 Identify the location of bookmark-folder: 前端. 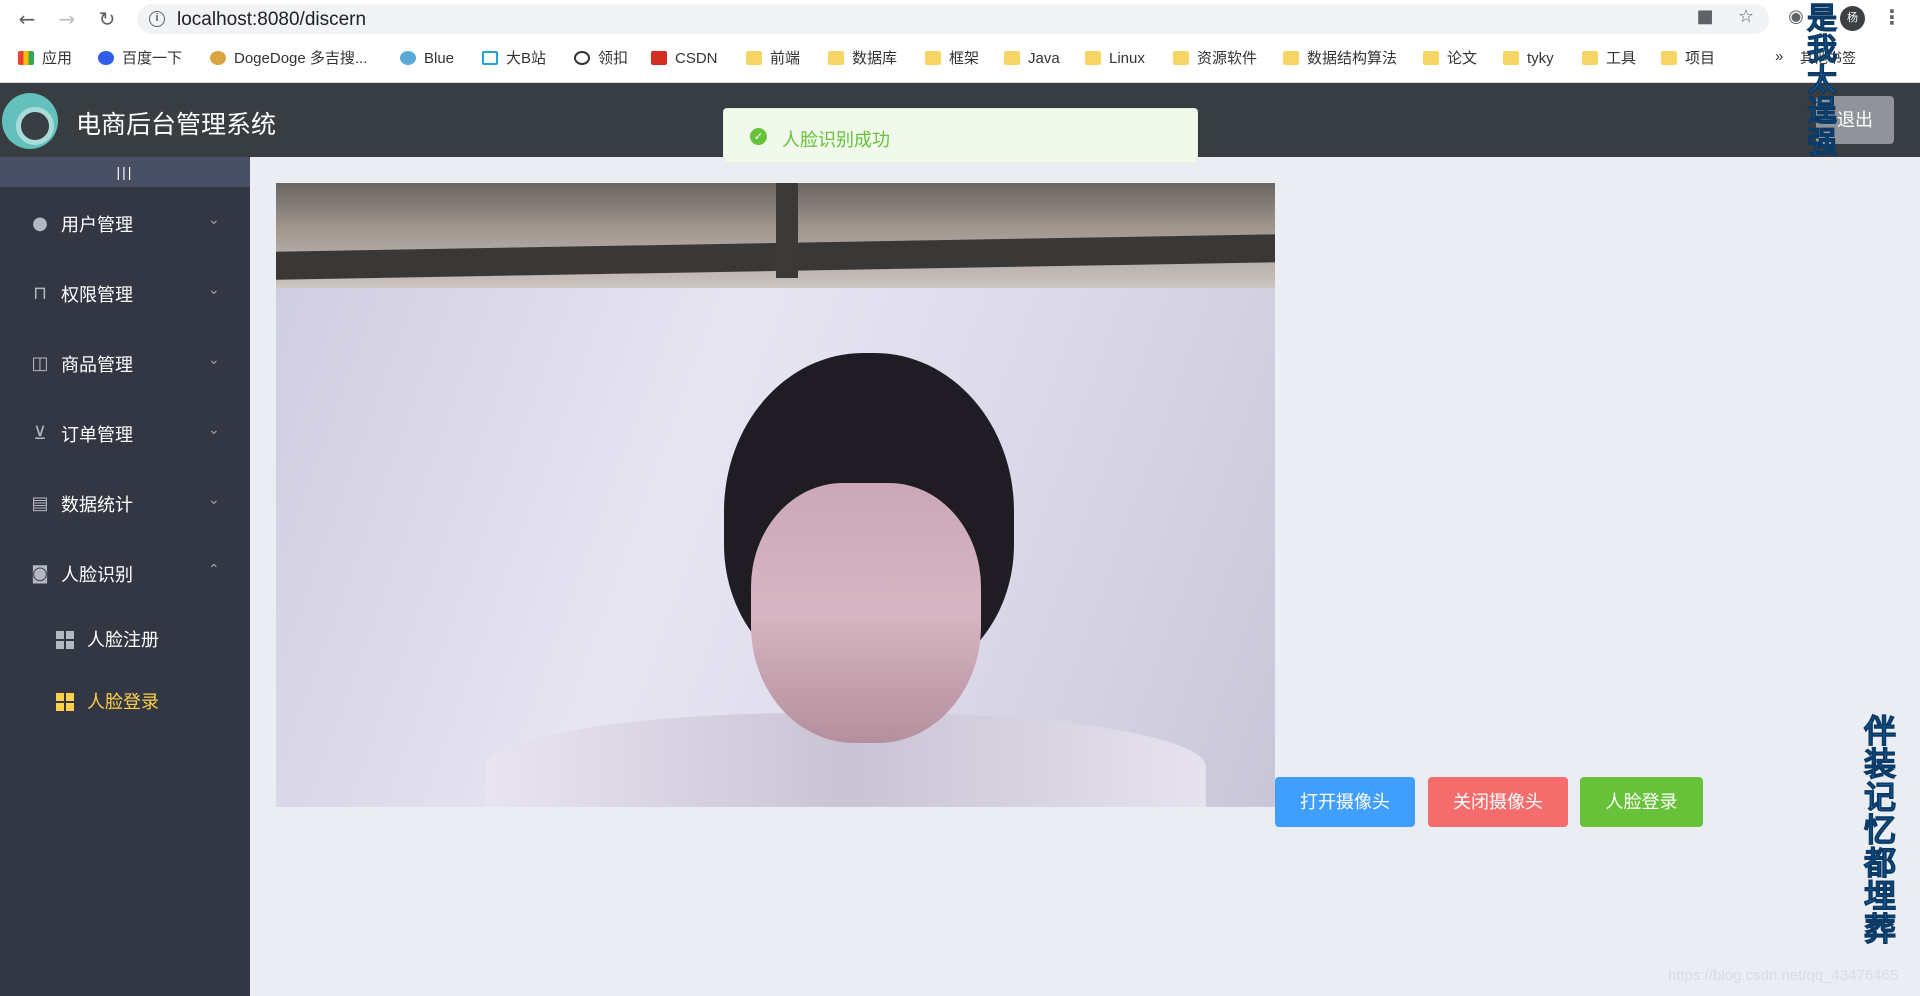
(773, 59).